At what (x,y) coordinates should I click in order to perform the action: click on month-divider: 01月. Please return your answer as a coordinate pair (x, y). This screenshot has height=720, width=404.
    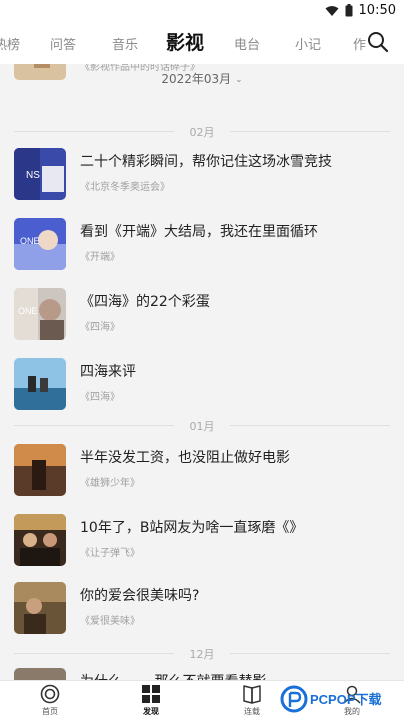
    Looking at the image, I should click on (202, 425).